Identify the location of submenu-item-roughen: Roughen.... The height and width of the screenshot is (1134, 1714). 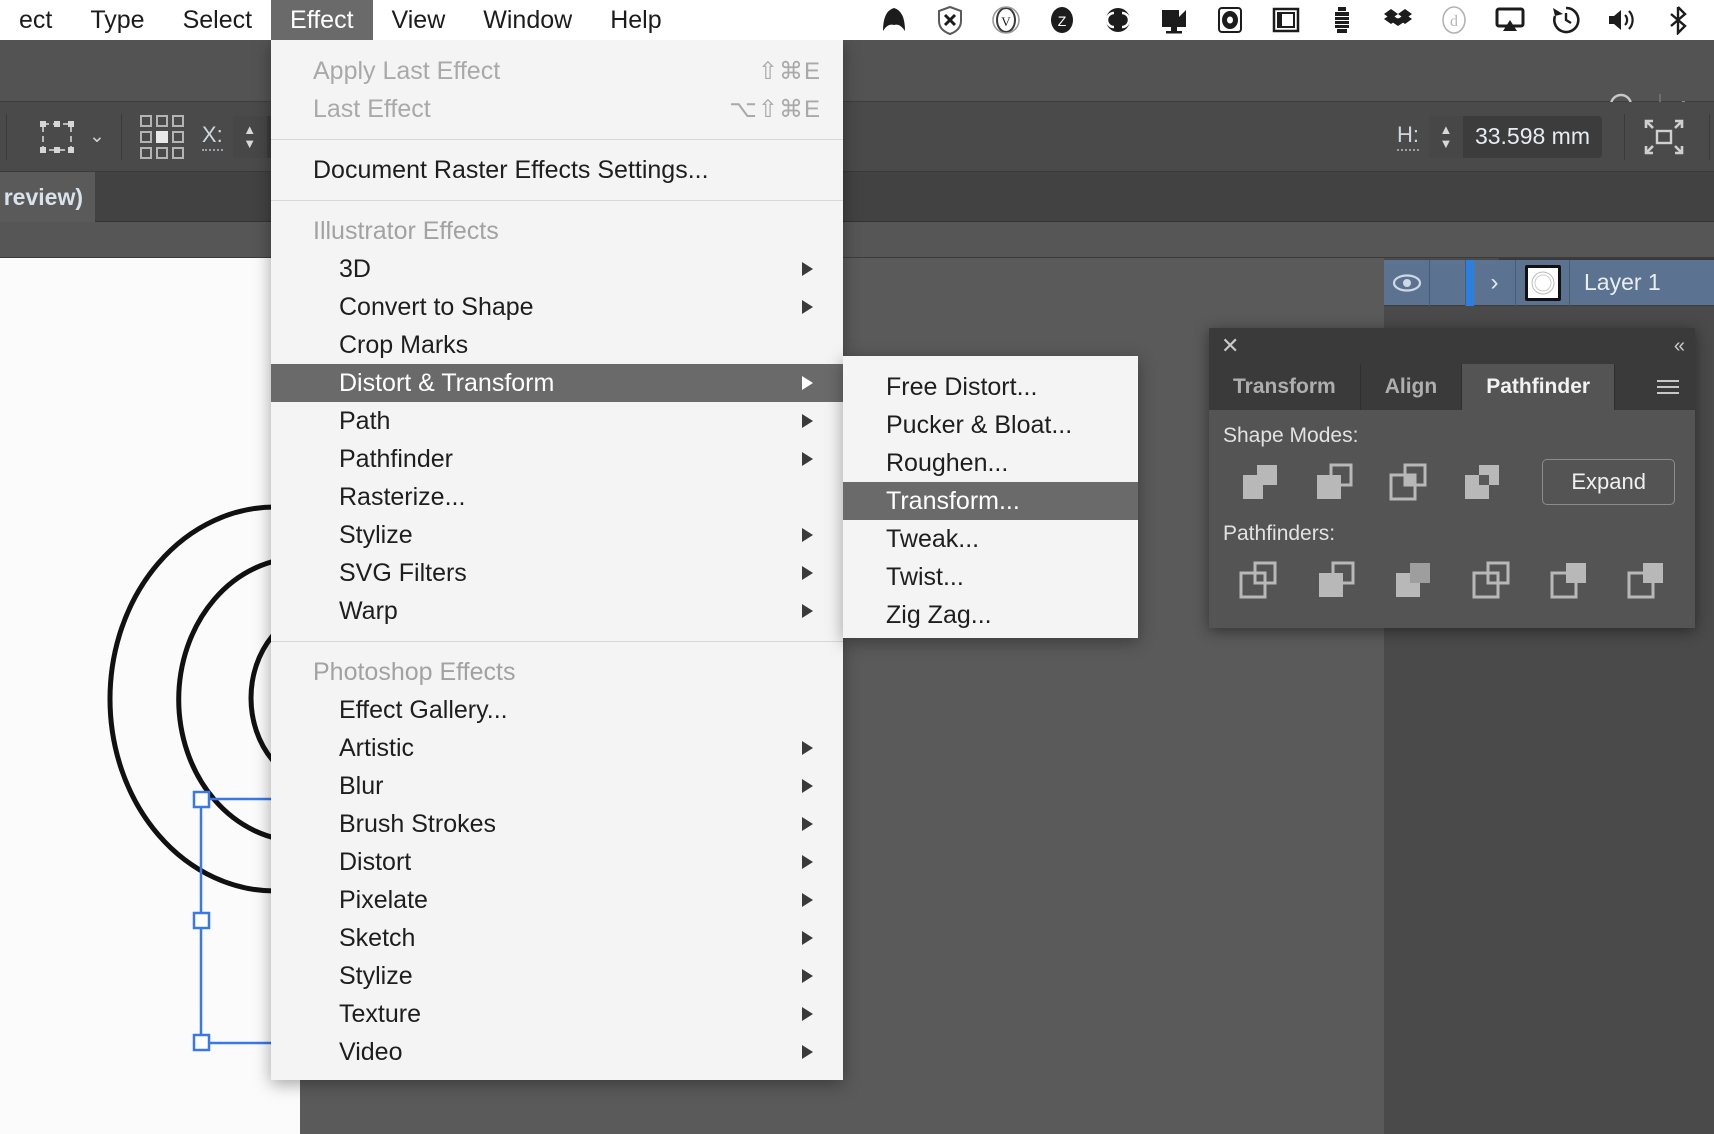
(990, 463).